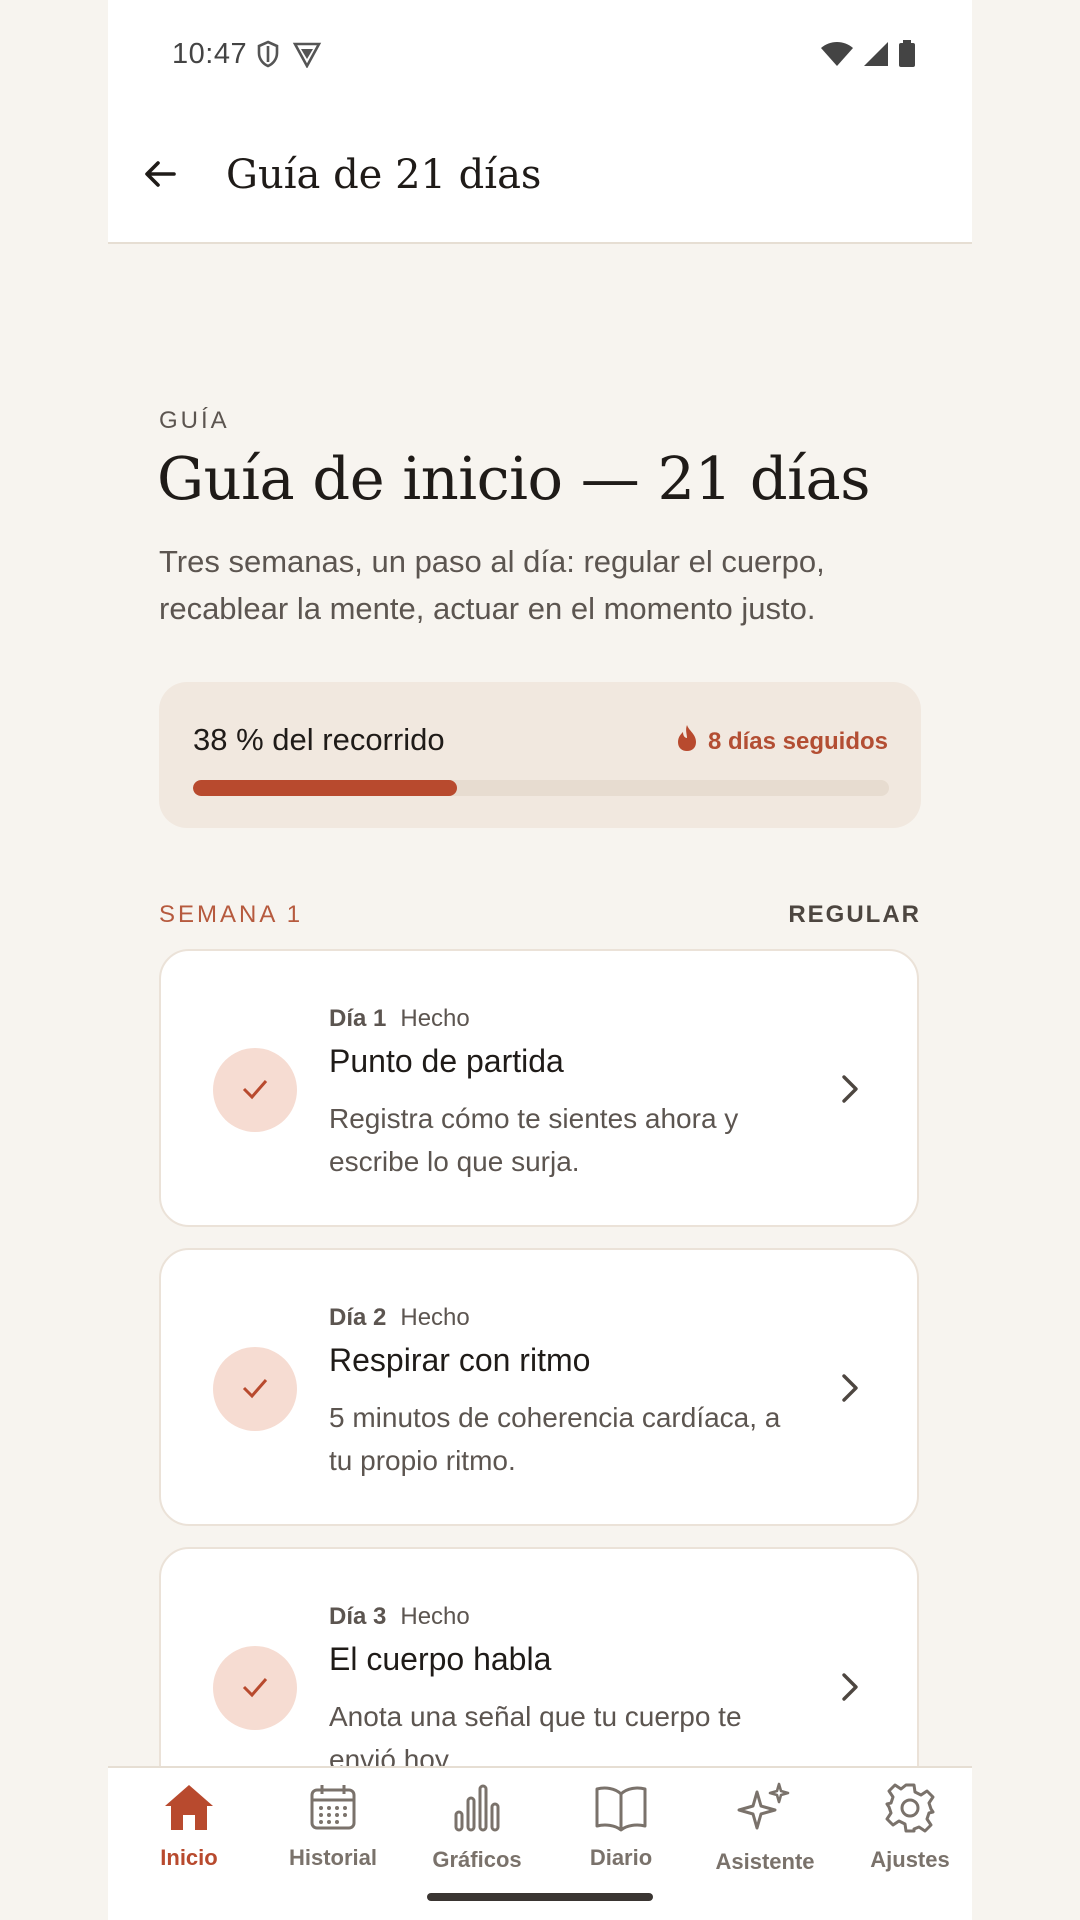  What do you see at coordinates (876, 56) in the screenshot?
I see `signal-icon` at bounding box center [876, 56].